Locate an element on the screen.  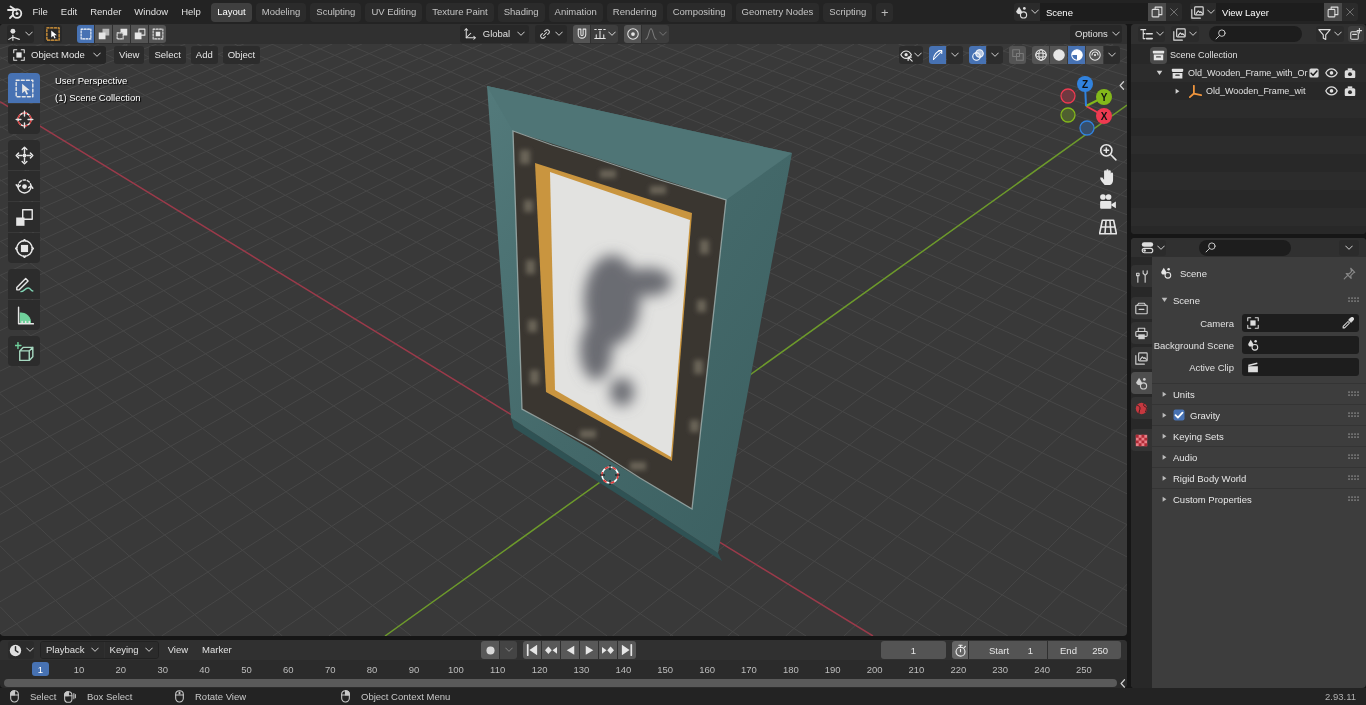
gizmo-toggle-button is located at coordinates (937, 55).